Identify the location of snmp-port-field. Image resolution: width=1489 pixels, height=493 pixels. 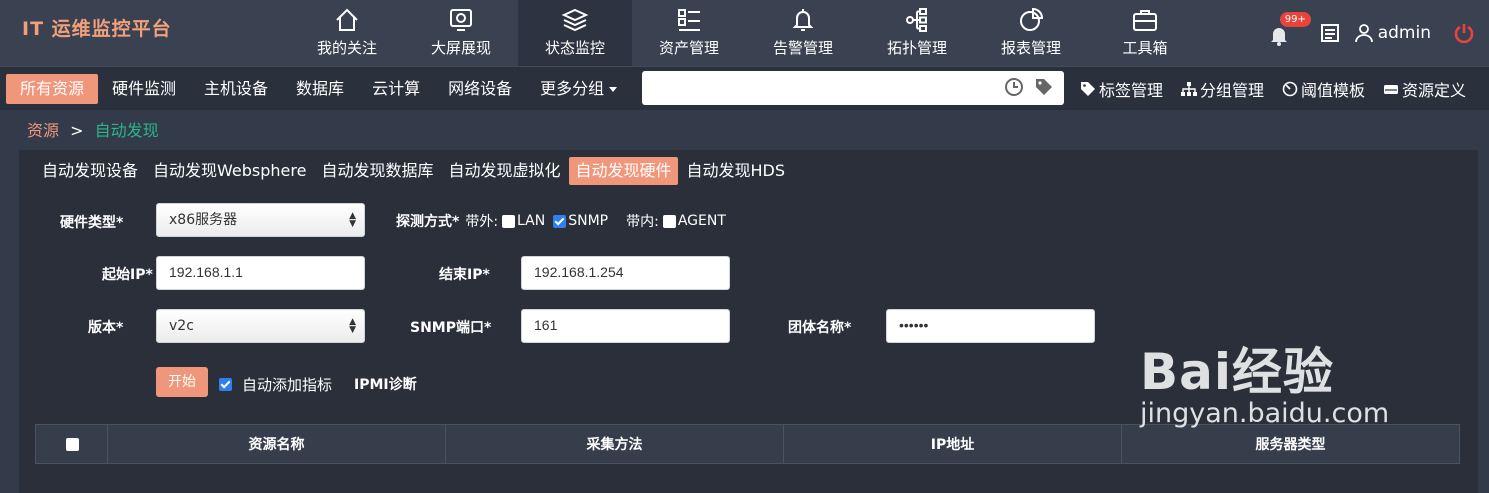
(625, 326).